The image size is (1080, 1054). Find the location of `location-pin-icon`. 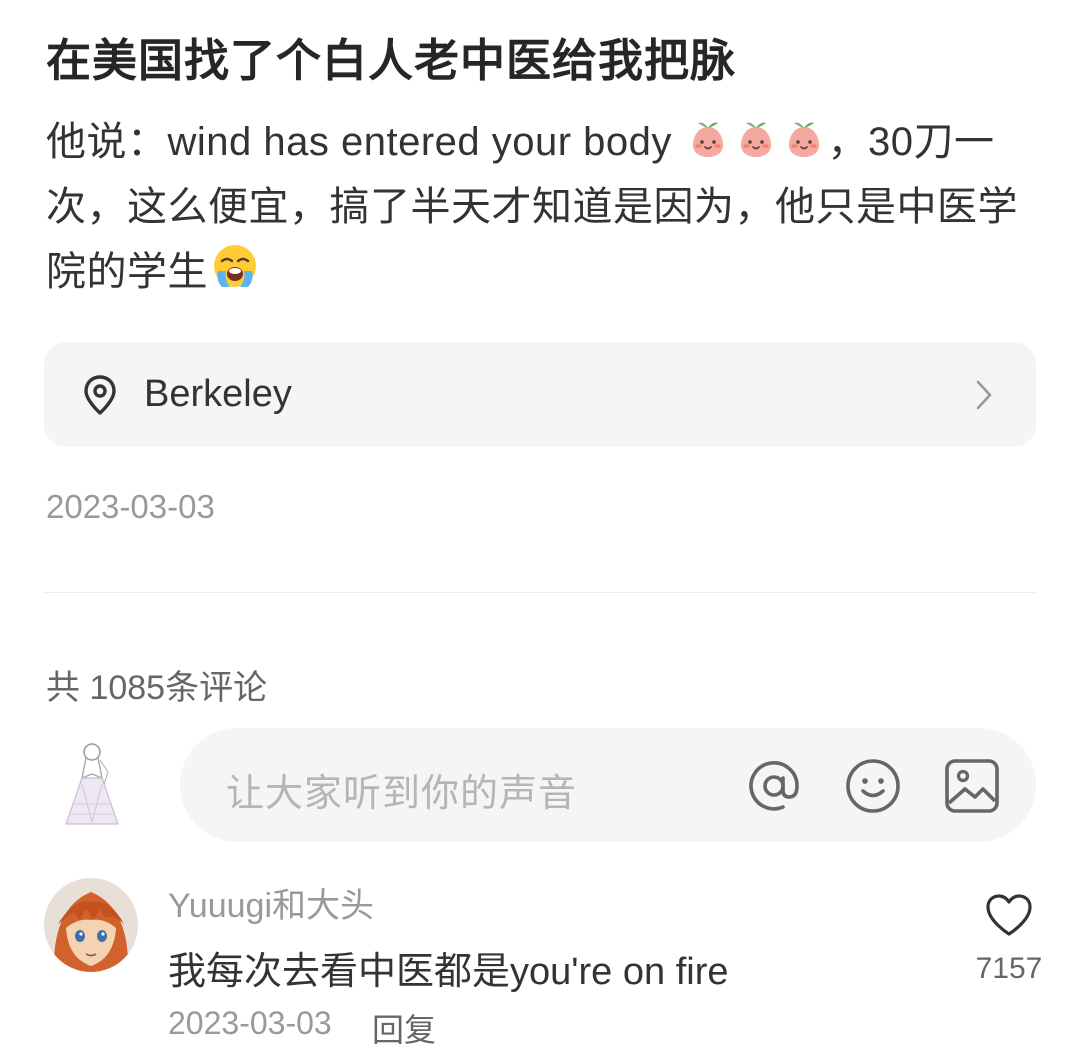

location-pin-icon is located at coordinates (100, 394).